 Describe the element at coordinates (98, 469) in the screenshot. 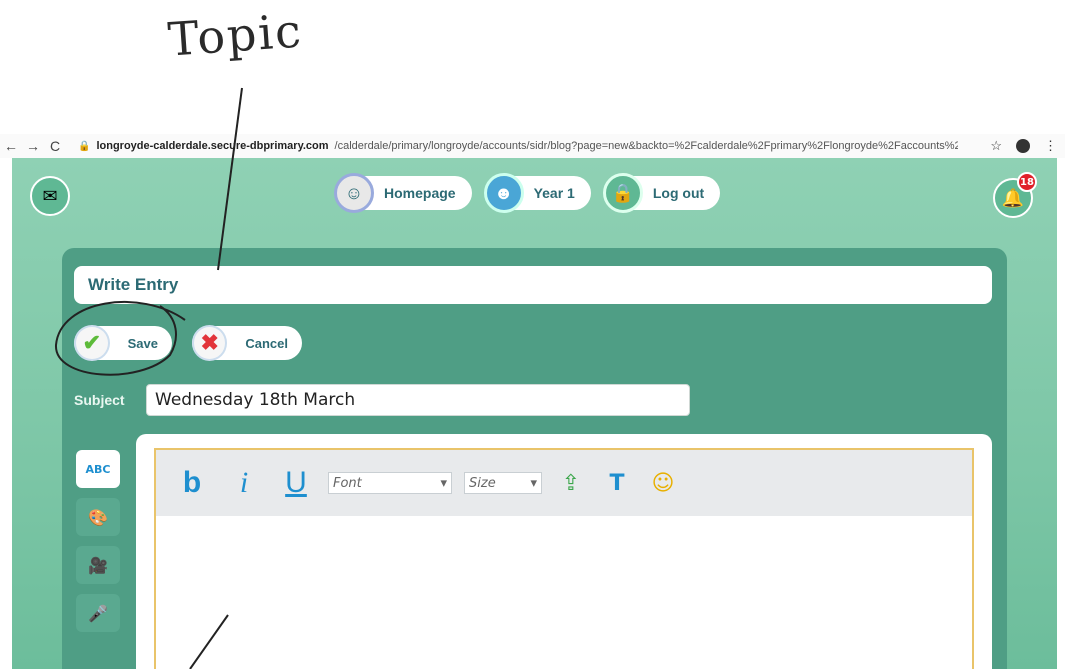

I see `text-tool-abc-button: ABC` at that location.